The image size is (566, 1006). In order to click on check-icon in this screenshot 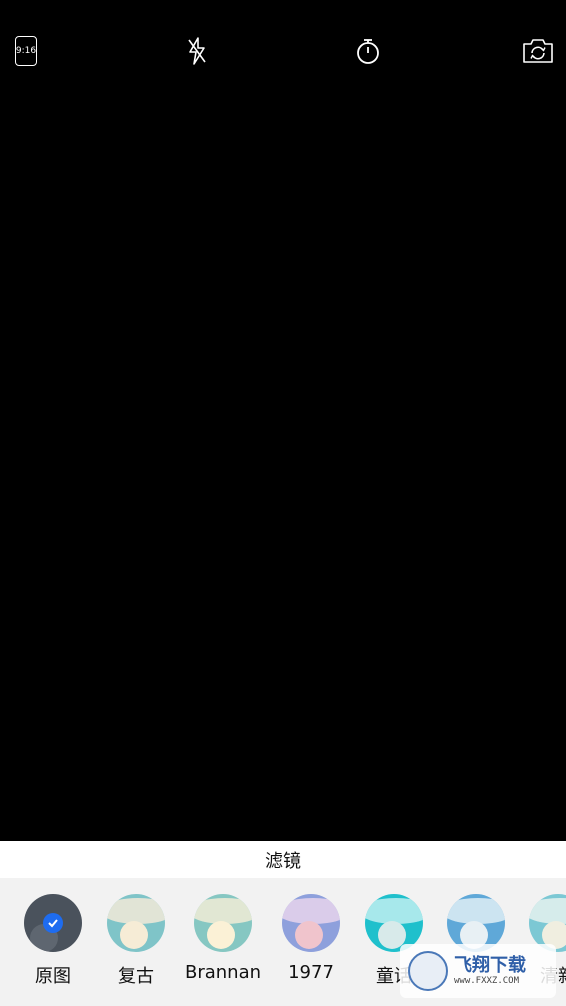, I will do `click(53, 923)`.